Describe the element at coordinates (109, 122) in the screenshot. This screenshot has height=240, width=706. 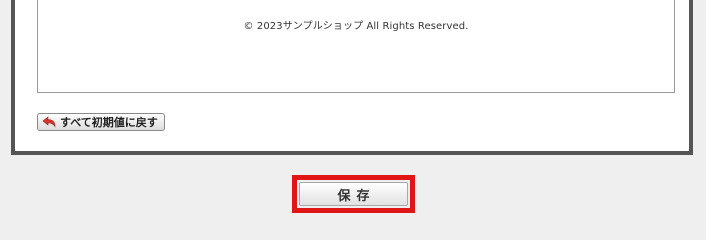
I see `reset-button-label: すべて初期値に戻す` at that location.